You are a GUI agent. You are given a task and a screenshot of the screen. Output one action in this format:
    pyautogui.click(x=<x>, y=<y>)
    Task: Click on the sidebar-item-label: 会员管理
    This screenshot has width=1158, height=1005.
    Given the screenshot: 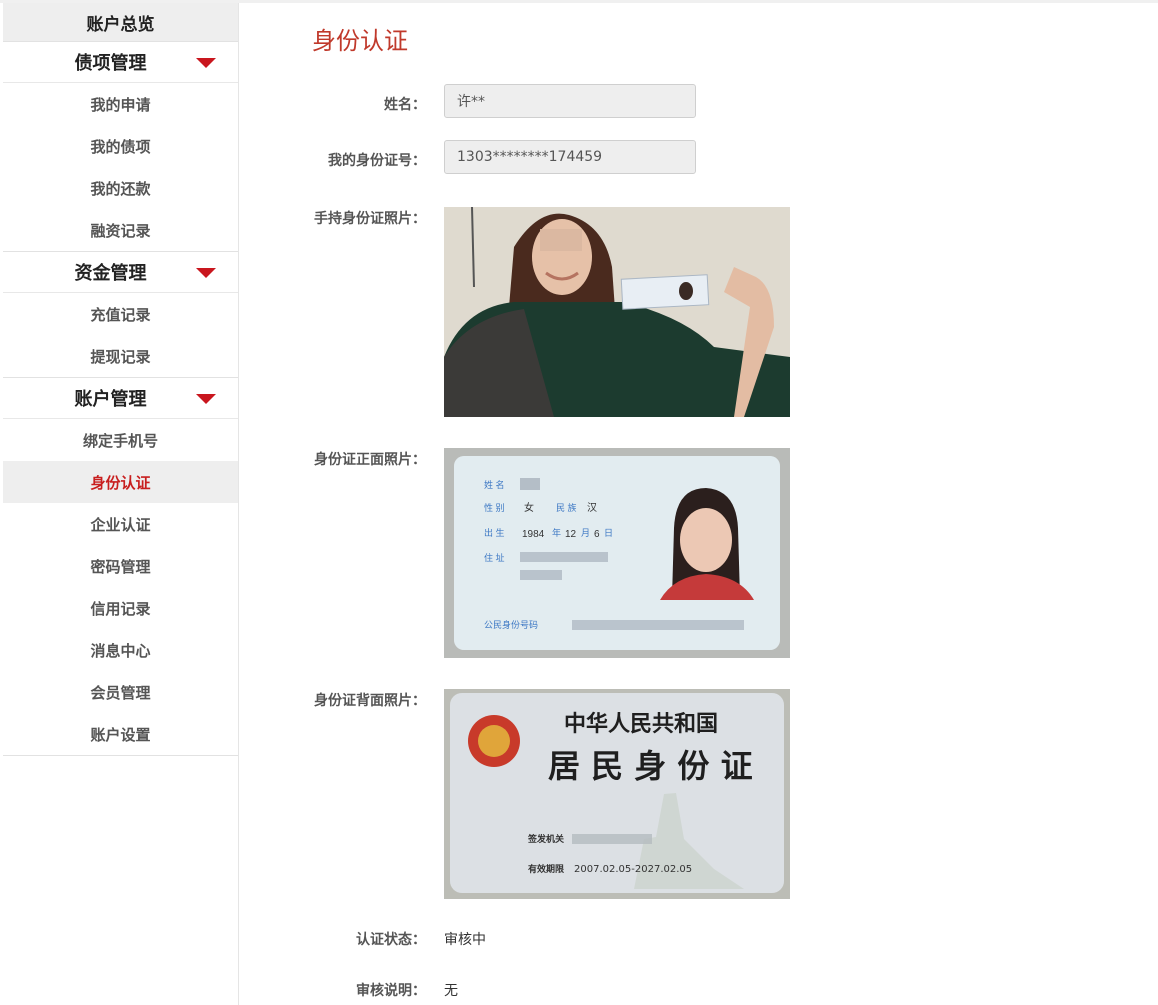 What is the action you would take?
    pyautogui.click(x=120, y=692)
    